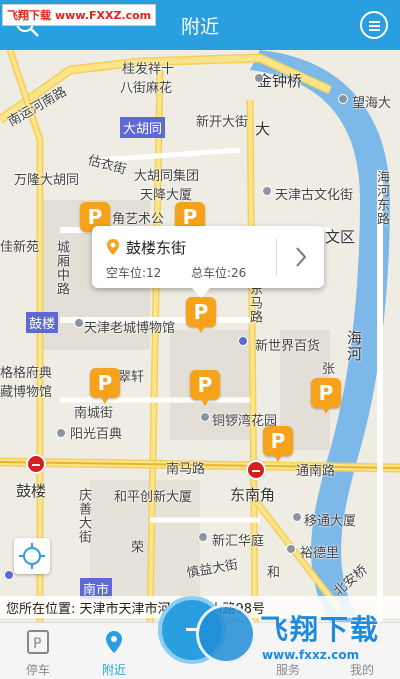 The height and width of the screenshot is (679, 400). I want to click on watermark-badge: 飞翔下载 www.FXXZ.com, so click(79, 15).